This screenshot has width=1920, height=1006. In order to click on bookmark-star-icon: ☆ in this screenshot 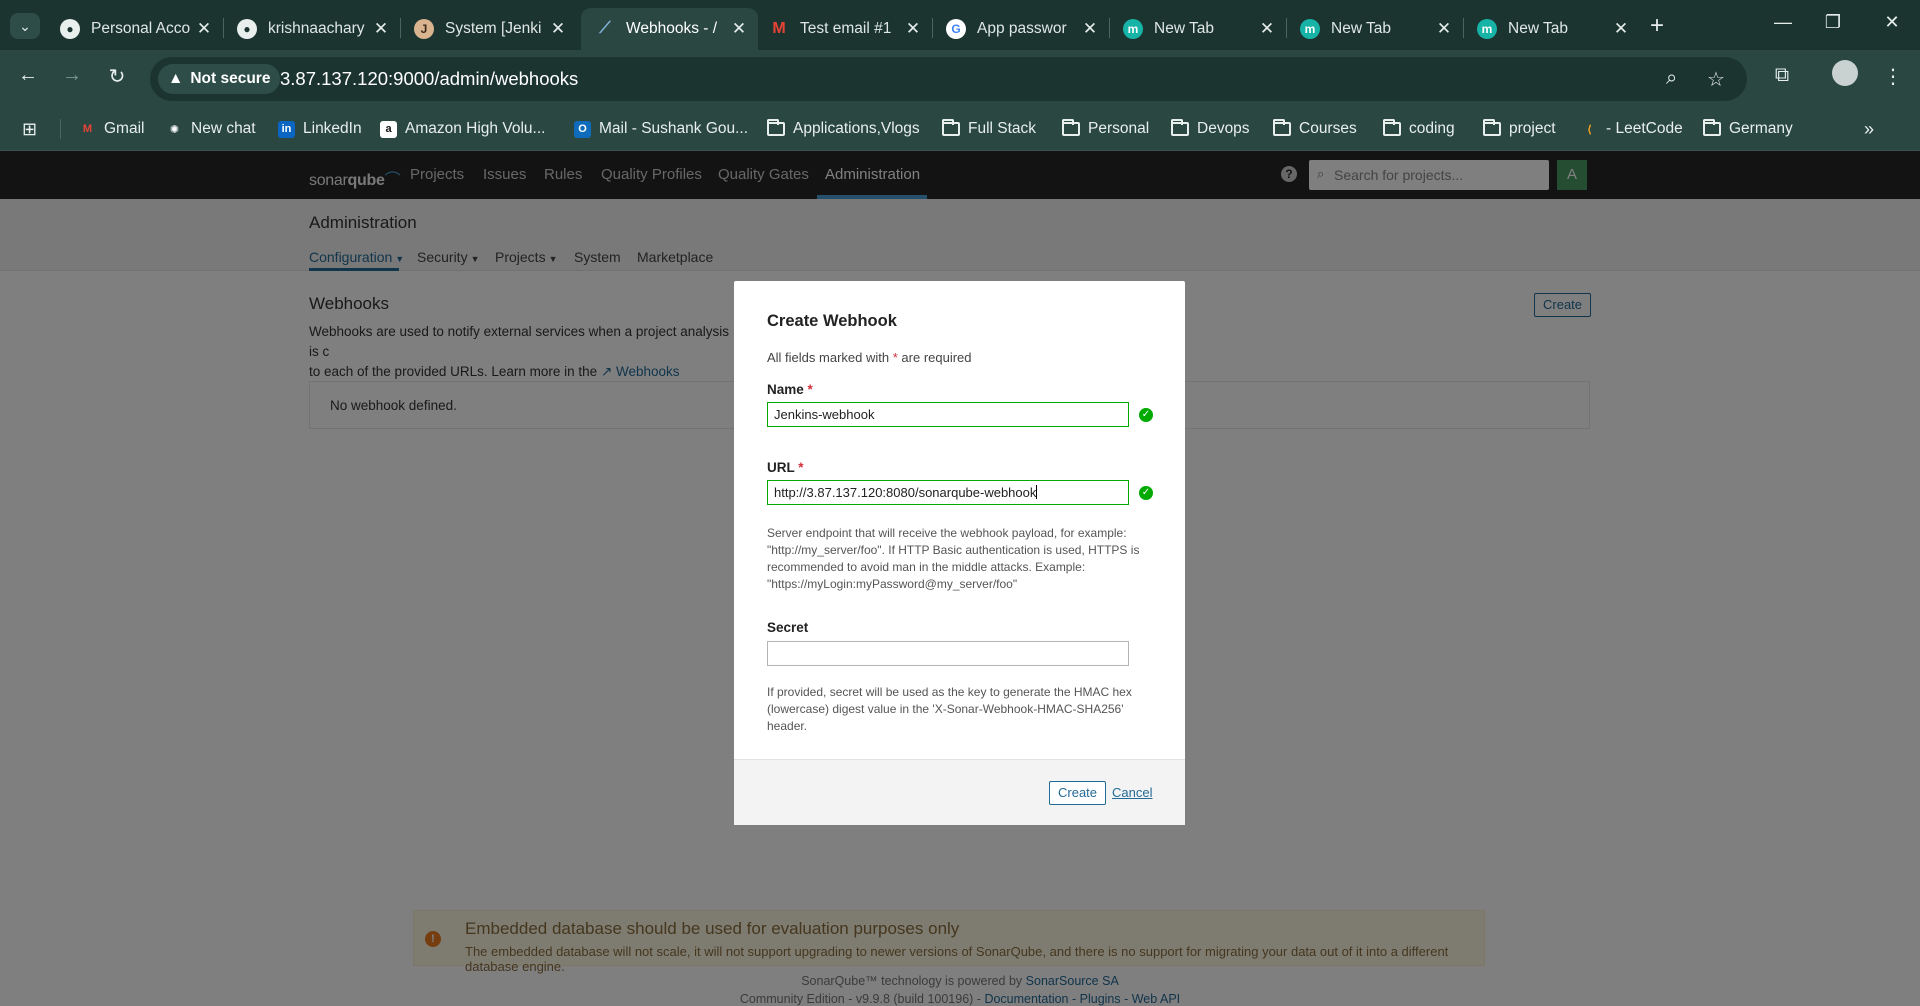, I will do `click(1716, 79)`.